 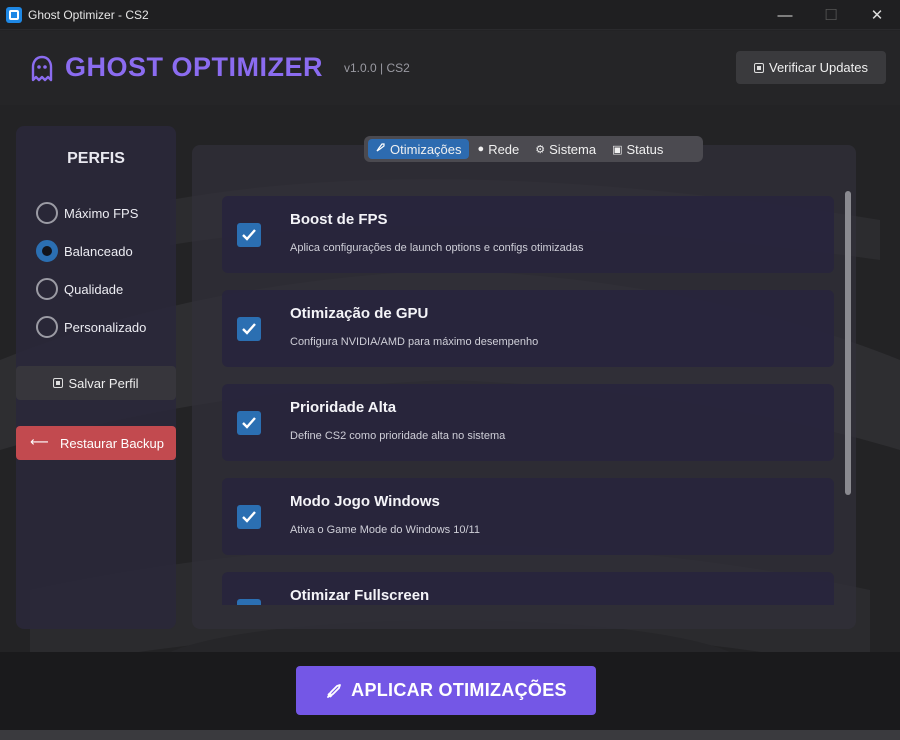 I want to click on tab-label: Sistema, so click(x=573, y=149).